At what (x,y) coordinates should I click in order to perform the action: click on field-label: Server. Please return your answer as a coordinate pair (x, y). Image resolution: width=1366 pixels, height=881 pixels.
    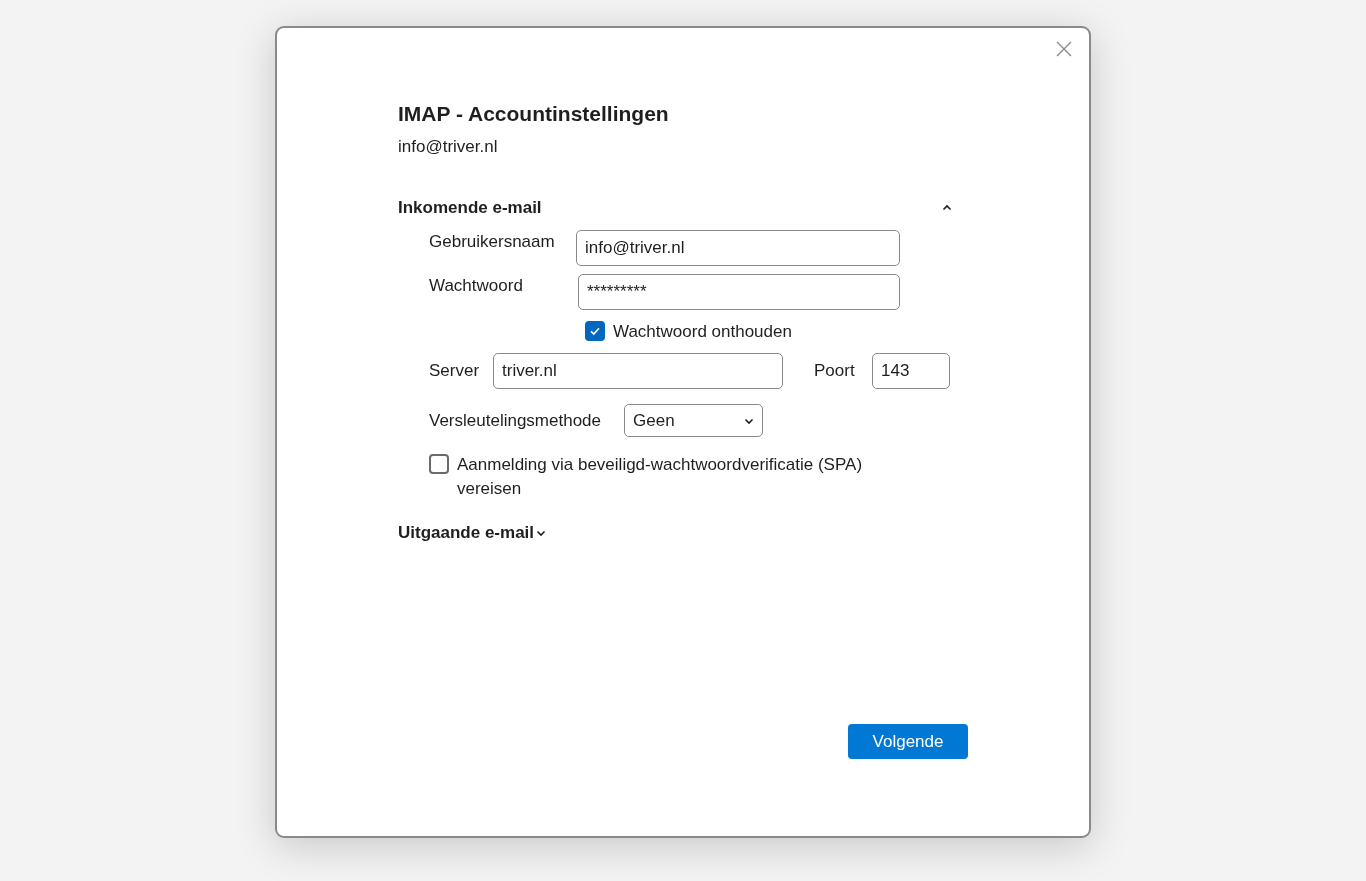
    Looking at the image, I should click on (455, 371).